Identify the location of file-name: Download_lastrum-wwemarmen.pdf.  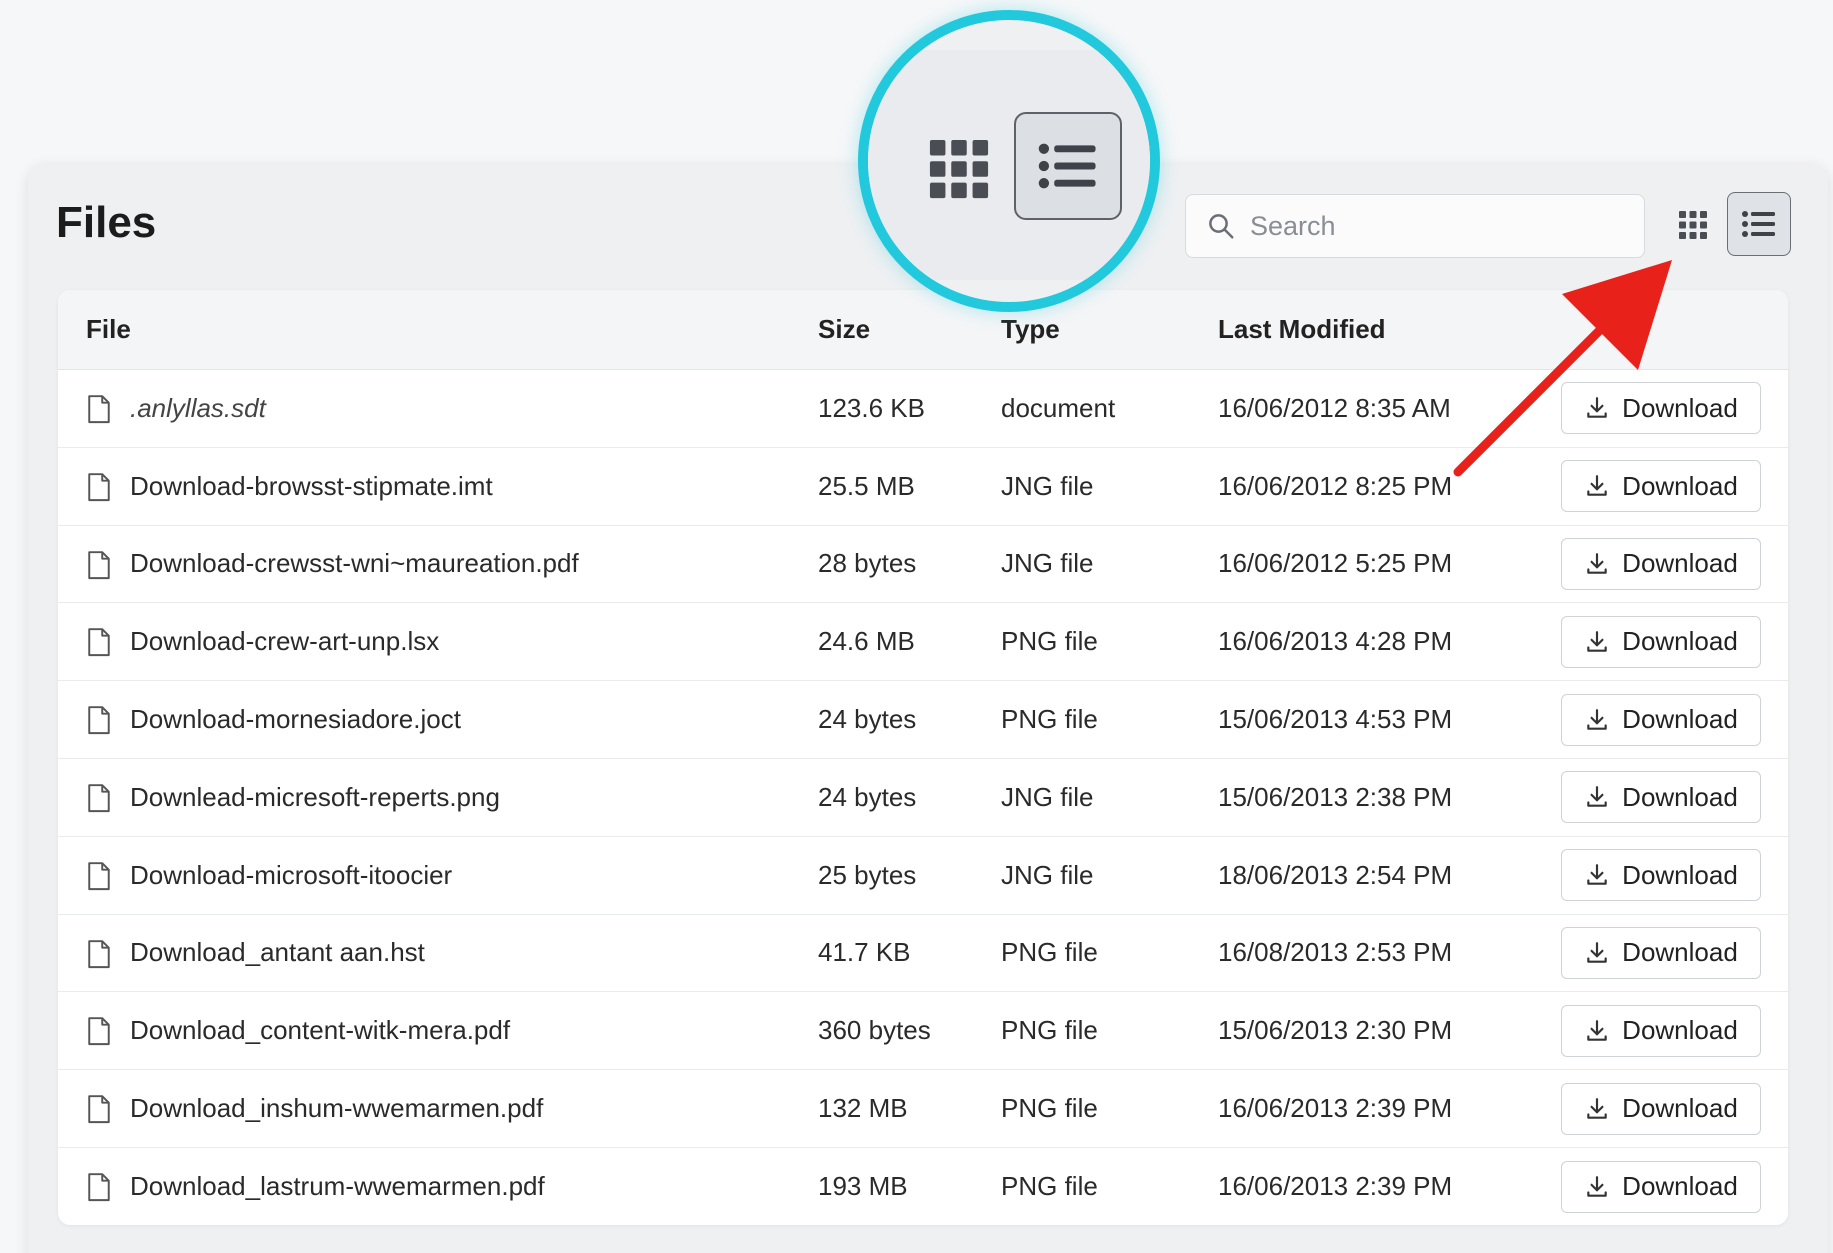
(337, 1186).